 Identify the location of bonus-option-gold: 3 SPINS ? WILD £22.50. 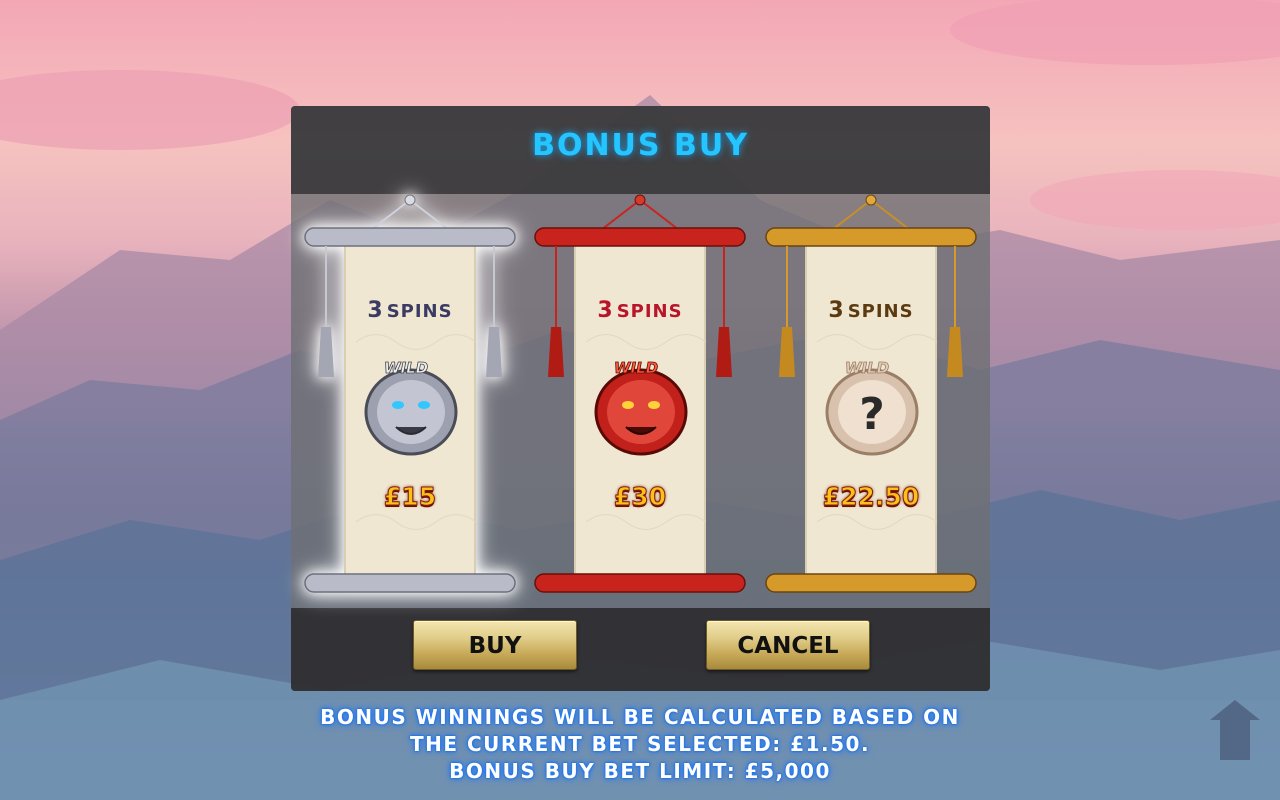
(871, 402).